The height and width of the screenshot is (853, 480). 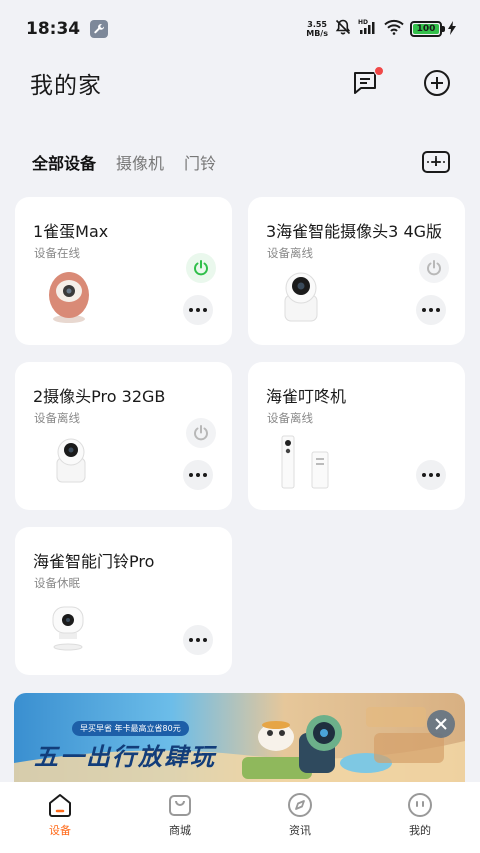 I want to click on hd-signal-icon: HD, so click(x=368, y=29).